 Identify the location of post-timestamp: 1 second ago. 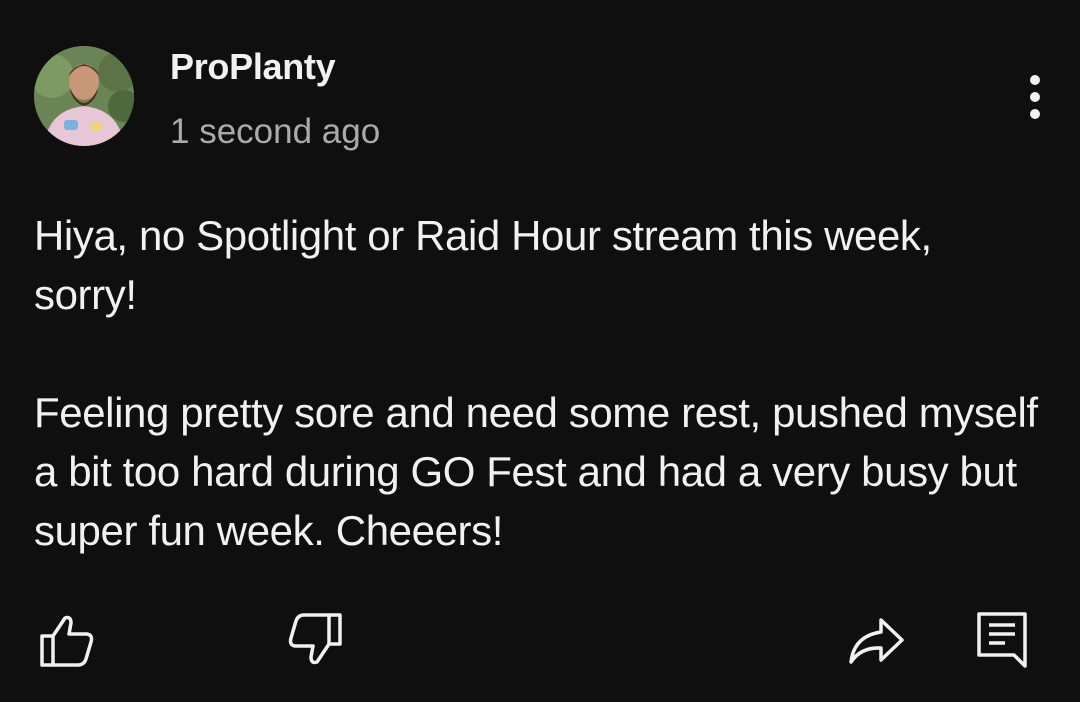
(275, 131).